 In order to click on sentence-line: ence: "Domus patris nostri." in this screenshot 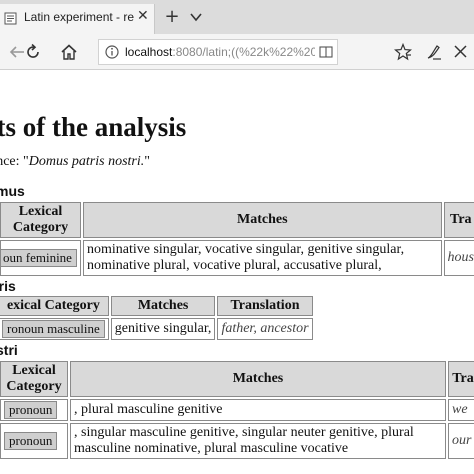, I will do `click(75, 162)`.